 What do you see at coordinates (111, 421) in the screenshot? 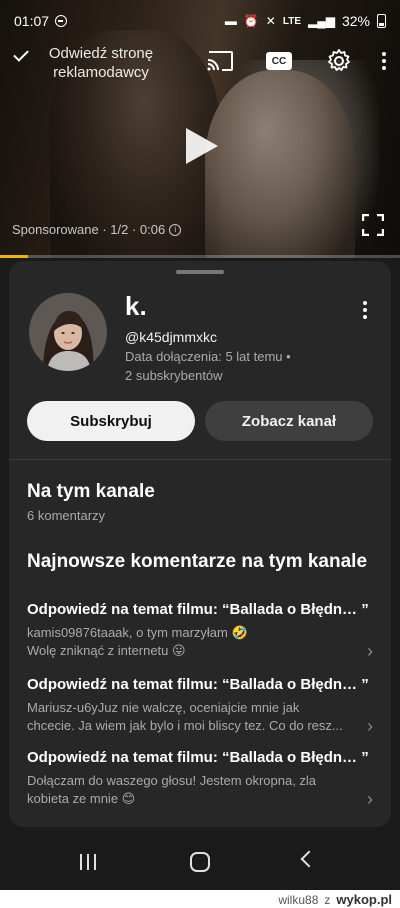
I see `subscribe-button: Subskrybuj` at bounding box center [111, 421].